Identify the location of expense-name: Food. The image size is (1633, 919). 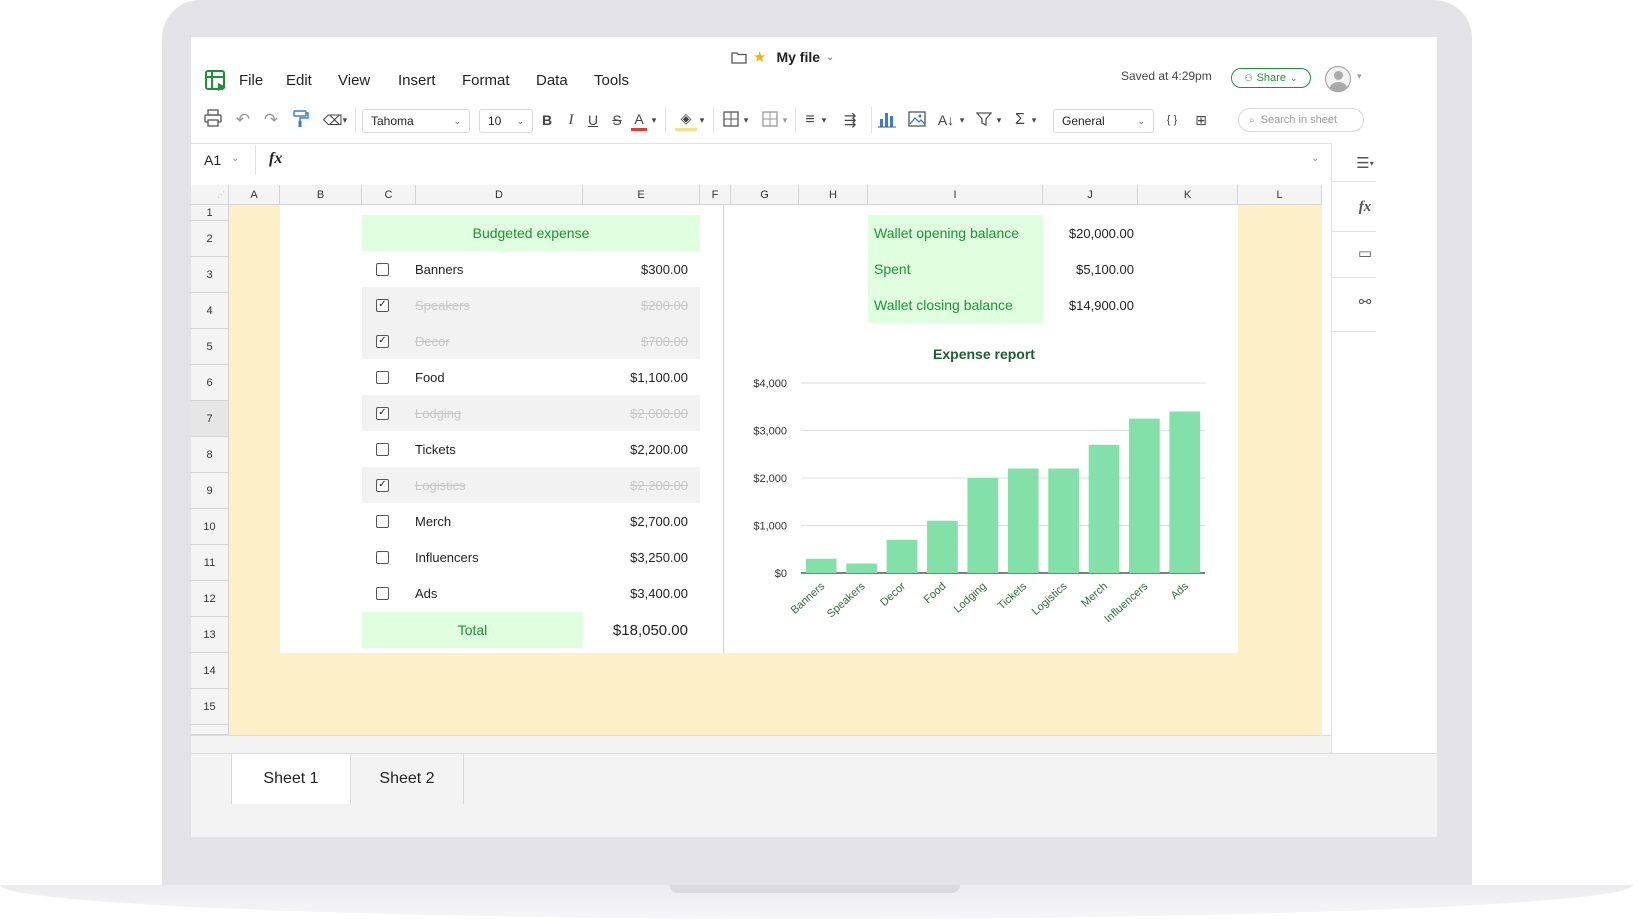
(430, 377).